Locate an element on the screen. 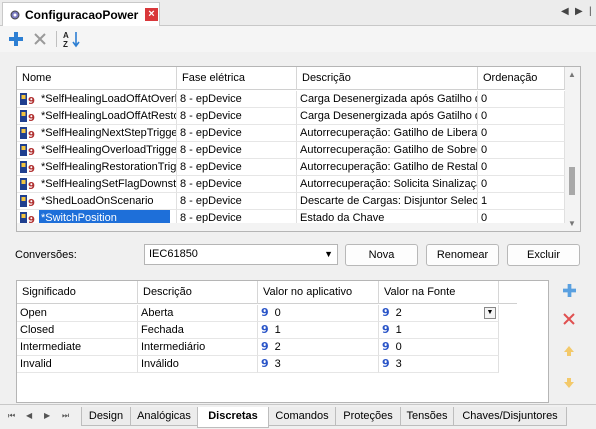 The height and width of the screenshot is (429, 596). state-cell-src: 9 2 ▼ is located at coordinates (439, 313).